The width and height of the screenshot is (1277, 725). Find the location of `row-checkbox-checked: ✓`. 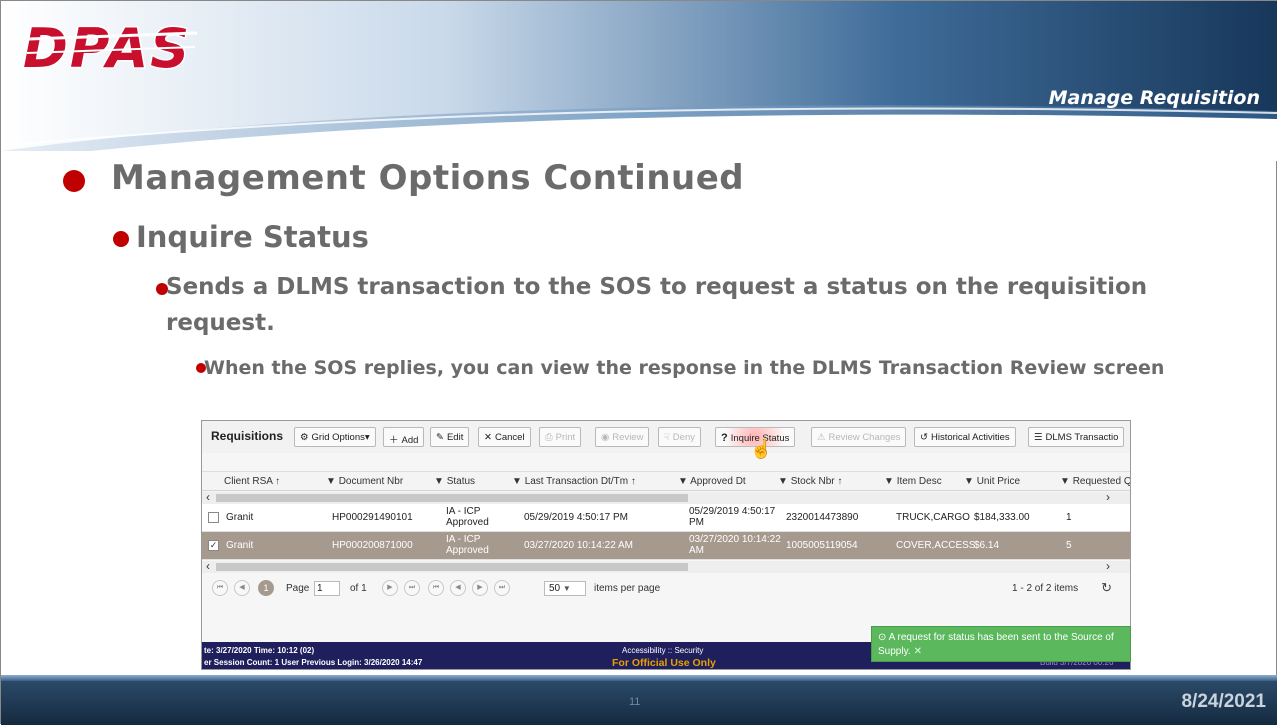

row-checkbox-checked: ✓ is located at coordinates (213, 545).